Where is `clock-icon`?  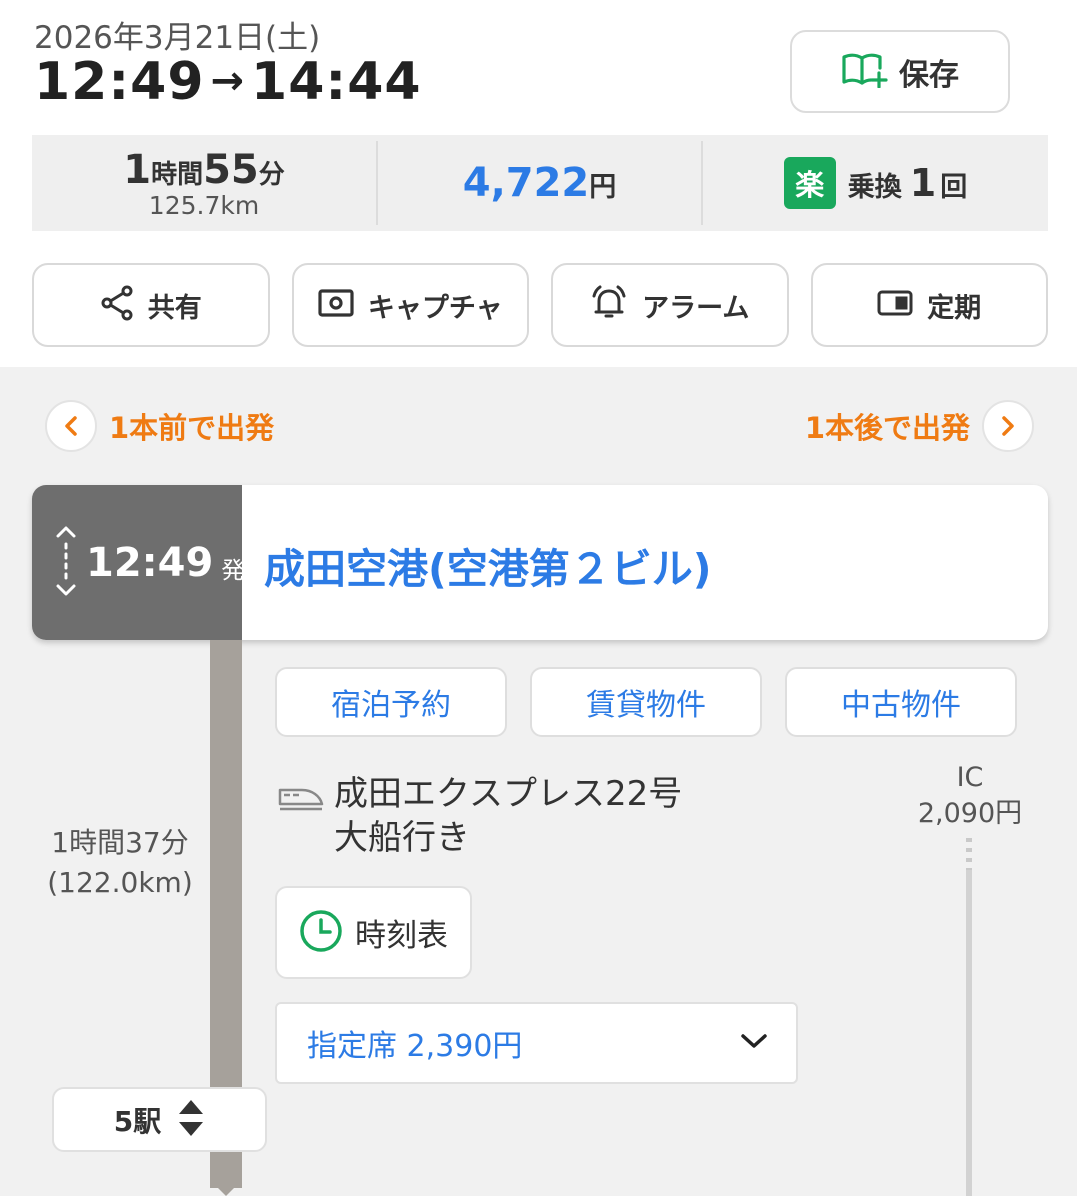 clock-icon is located at coordinates (321, 933).